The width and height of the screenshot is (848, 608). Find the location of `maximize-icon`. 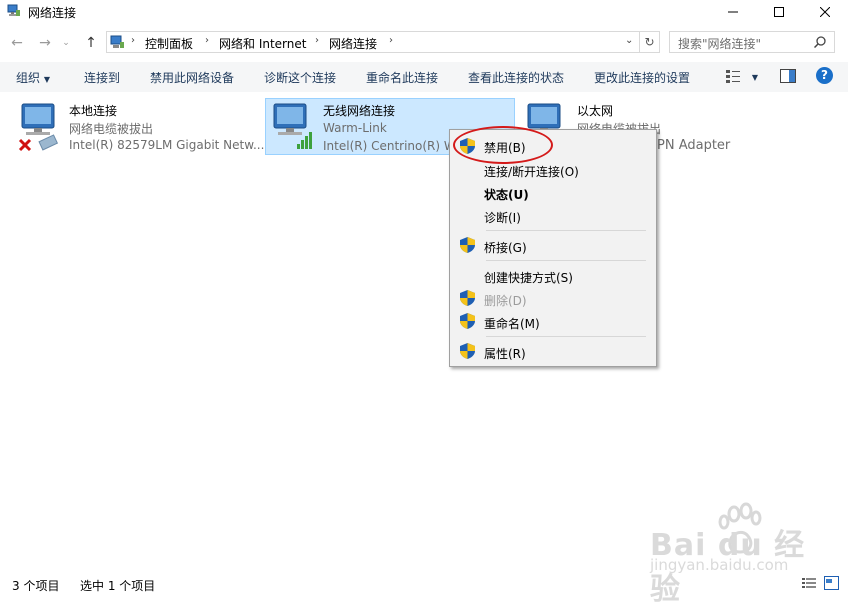

maximize-icon is located at coordinates (779, 12).